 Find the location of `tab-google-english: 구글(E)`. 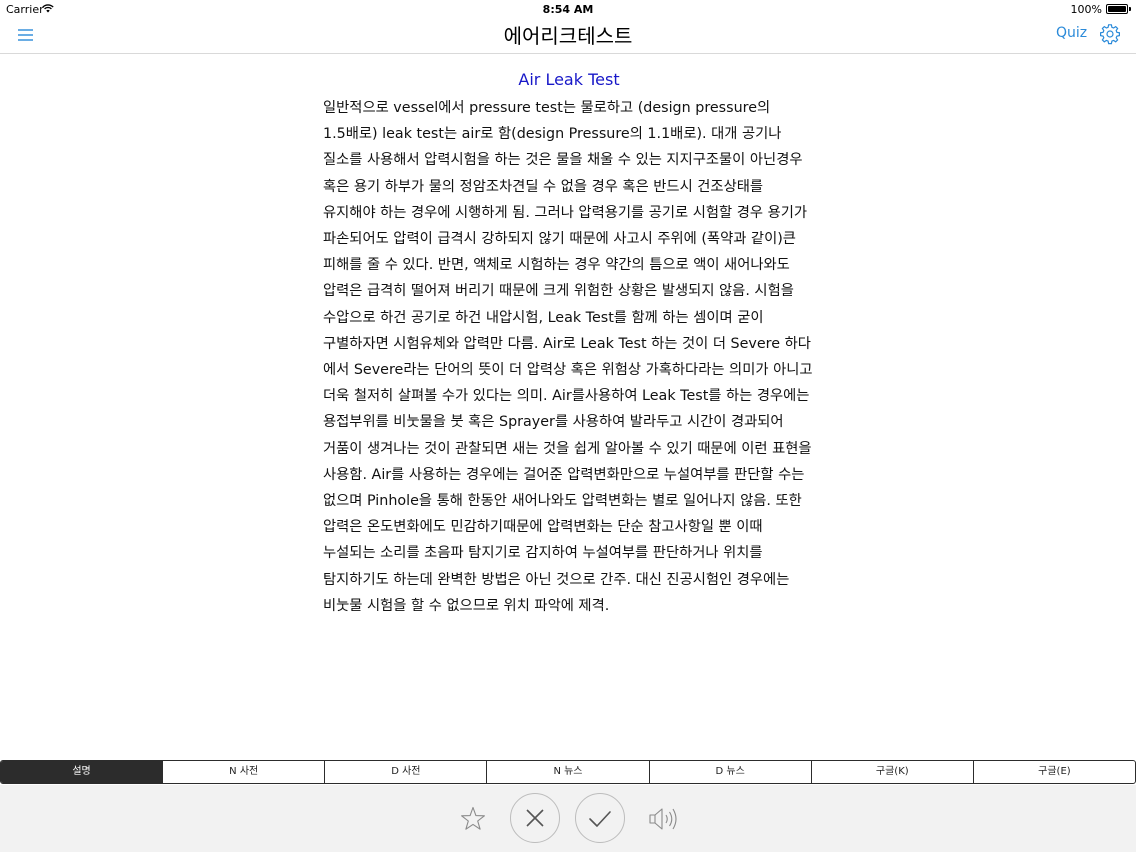

tab-google-english: 구글(E) is located at coordinates (1053, 772).